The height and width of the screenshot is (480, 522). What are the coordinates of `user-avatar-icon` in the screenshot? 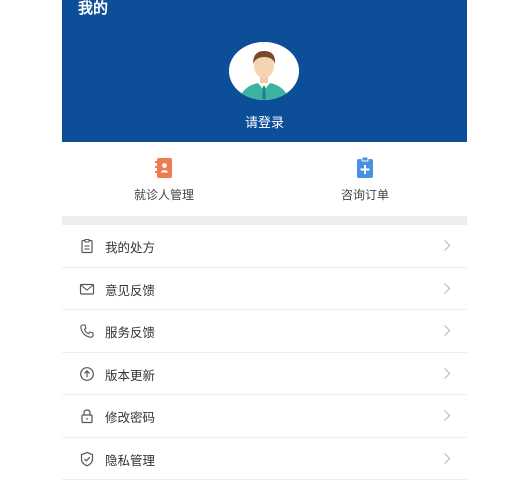 It's located at (264, 71).